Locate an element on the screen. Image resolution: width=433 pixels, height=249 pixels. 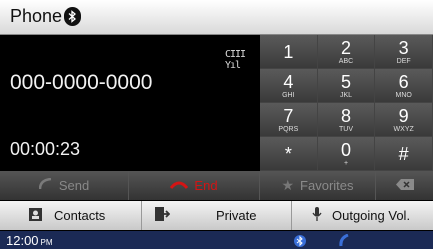
key-digit: 0 is located at coordinates (345, 149).